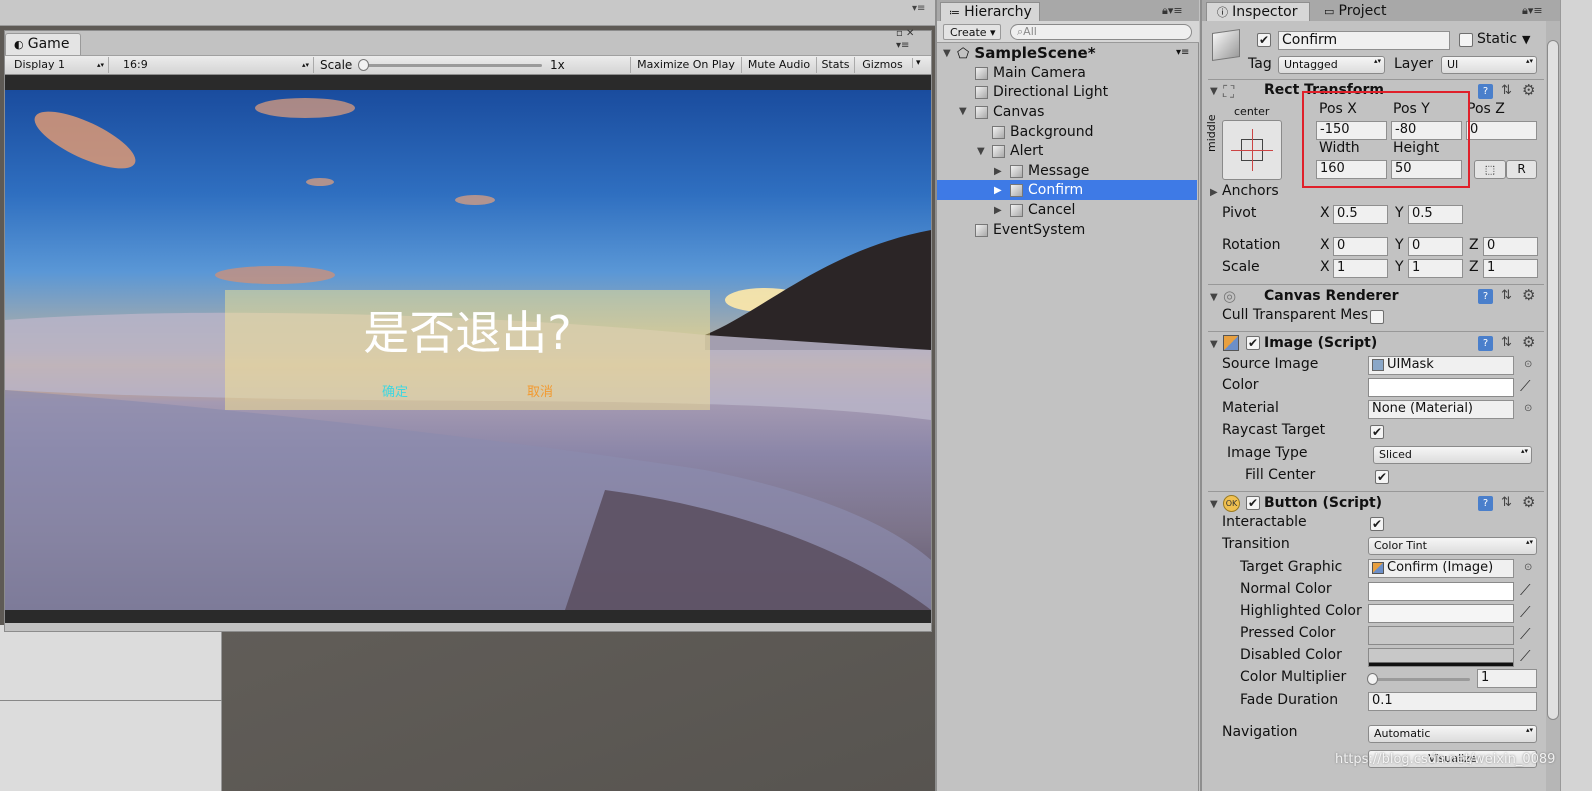 Image resolution: width=1592 pixels, height=791 pixels. What do you see at coordinates (1026, 53) in the screenshot?
I see `scene-root: ⬠ SampleScene*` at bounding box center [1026, 53].